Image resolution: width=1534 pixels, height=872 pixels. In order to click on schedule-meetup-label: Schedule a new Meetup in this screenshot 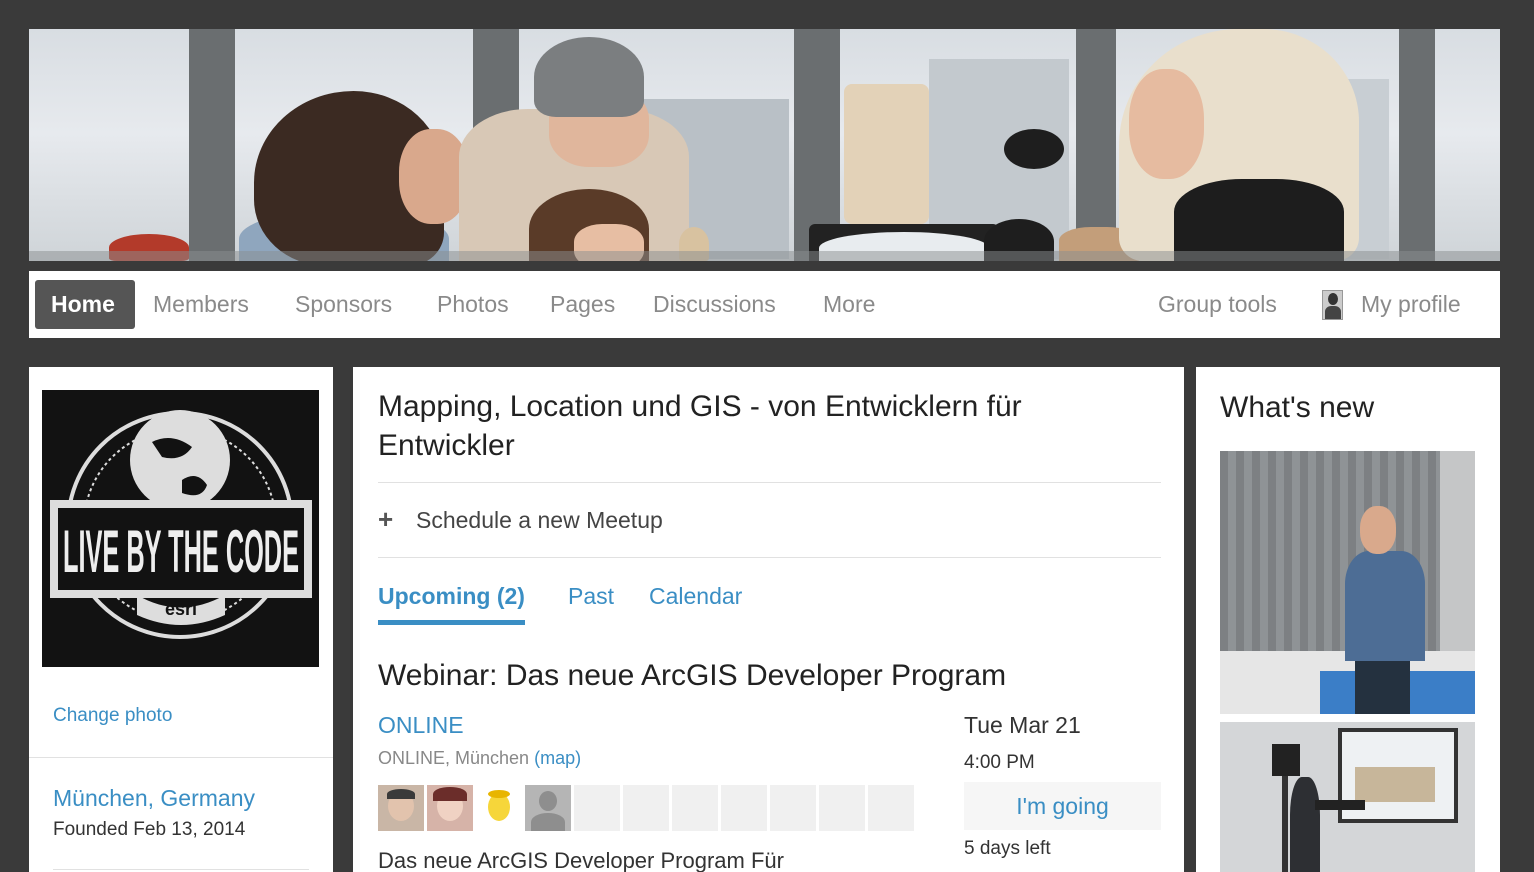, I will do `click(539, 520)`.